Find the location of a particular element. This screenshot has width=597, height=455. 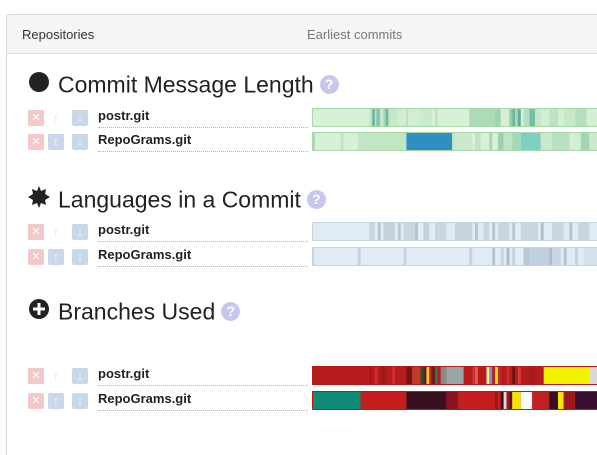

repo-name: RepoGrams.git is located at coordinates (203, 400).